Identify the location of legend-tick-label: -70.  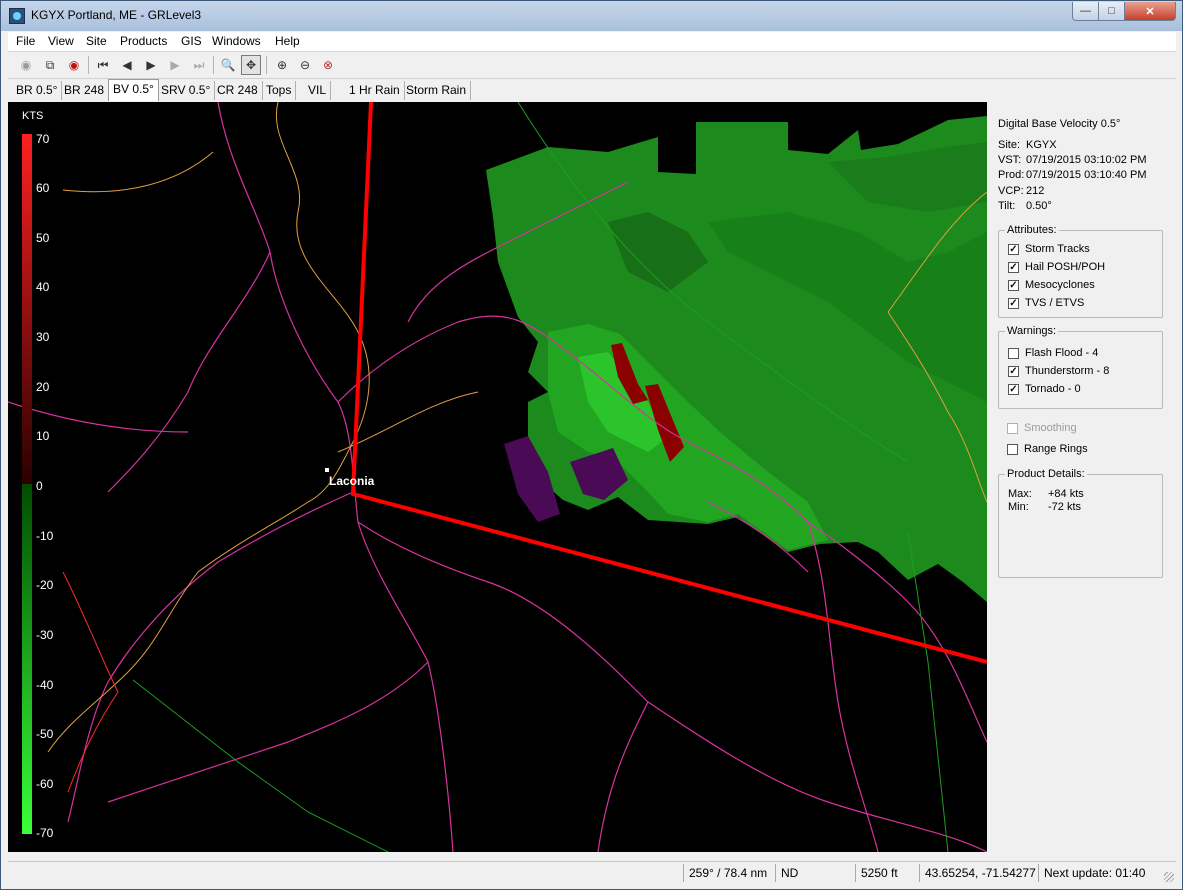
(45, 833).